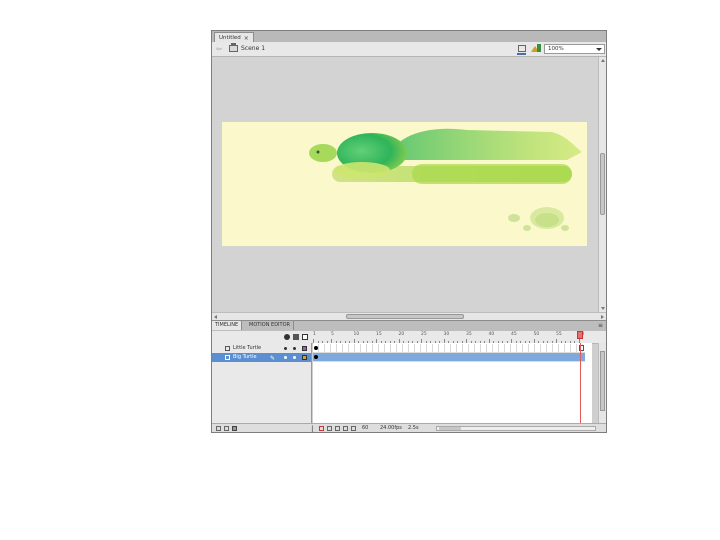 This screenshot has width=720, height=540. Describe the element at coordinates (491, 334) in the screenshot. I see `ruler-label: 40` at that location.